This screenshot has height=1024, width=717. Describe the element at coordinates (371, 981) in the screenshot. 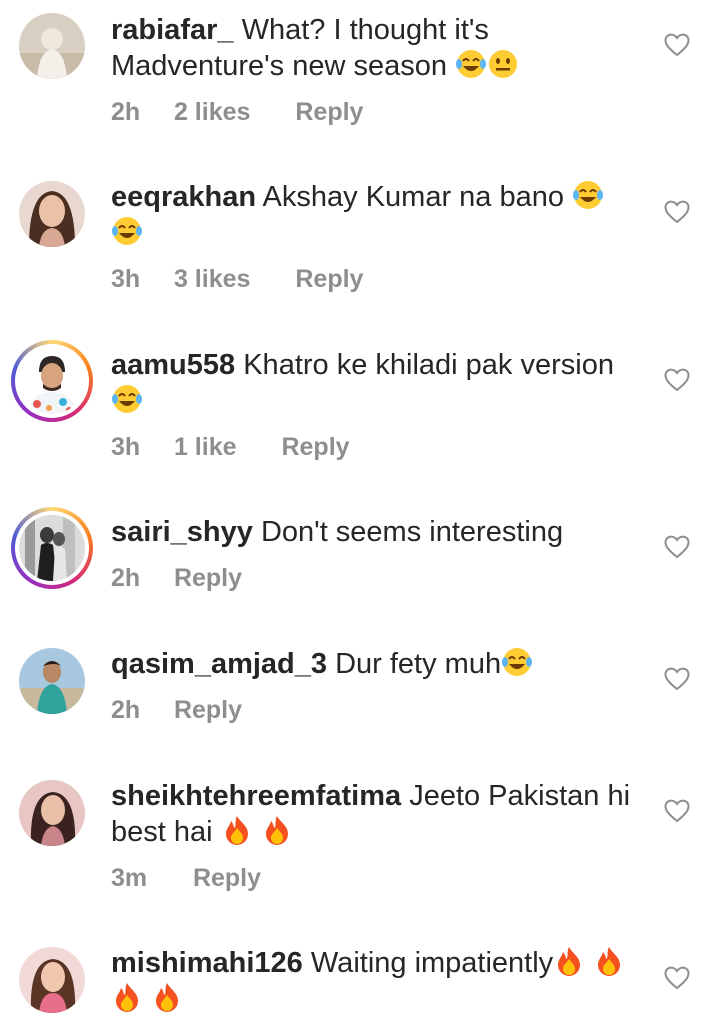

I see `comment-body: mishimahi126 Waiting impatiently` at that location.